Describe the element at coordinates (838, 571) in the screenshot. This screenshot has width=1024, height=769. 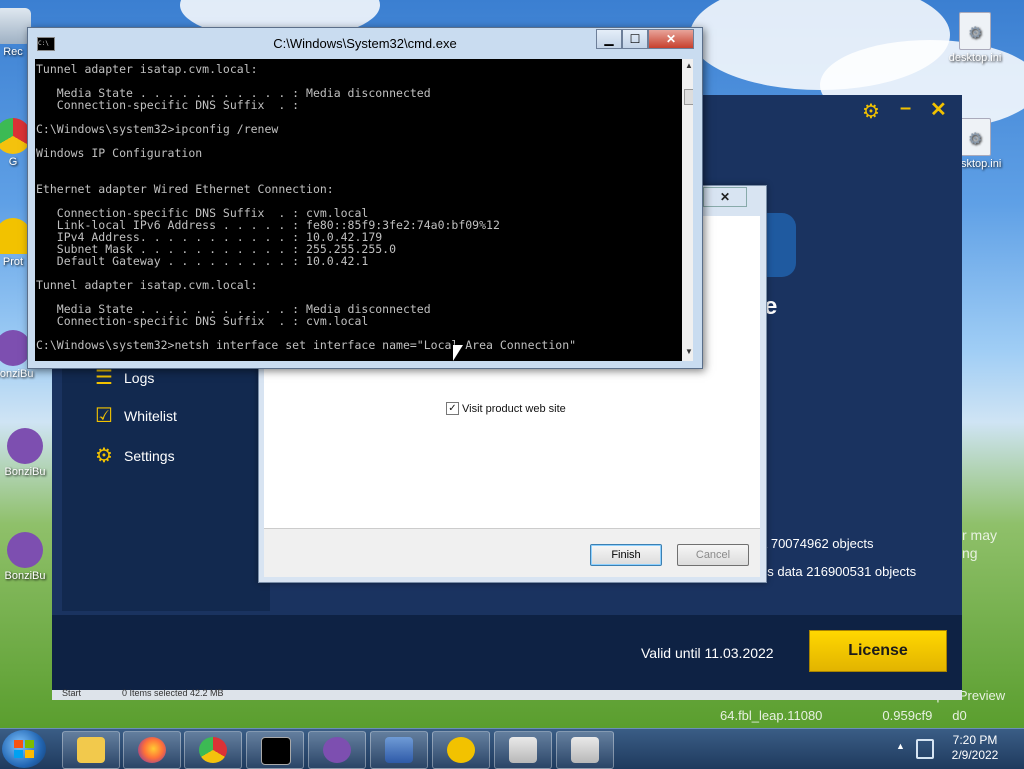
I see `database-stat: us data 216900531 objects` at that location.